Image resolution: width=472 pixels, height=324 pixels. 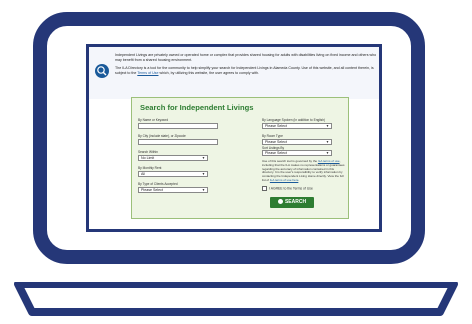 What do you see at coordinates (150, 168) in the screenshot?
I see `monthly-rent-label: By Monthly Rent` at bounding box center [150, 168].